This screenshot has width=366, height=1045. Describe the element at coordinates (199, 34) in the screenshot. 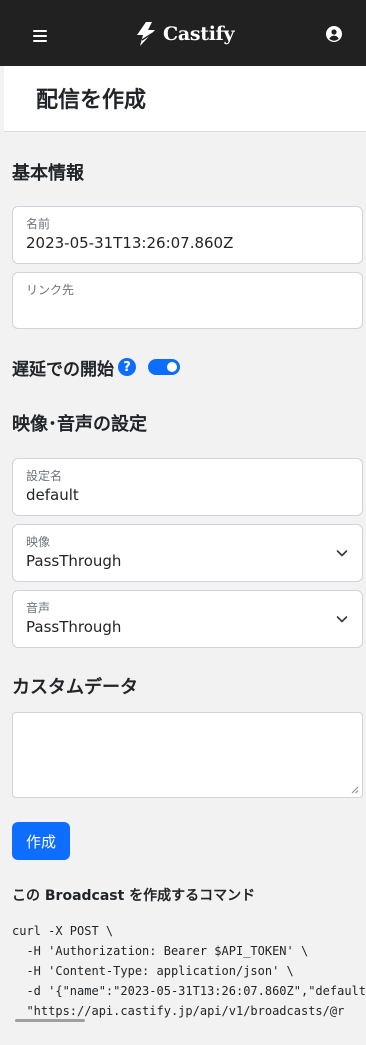

I see `brand-name: Castify` at that location.